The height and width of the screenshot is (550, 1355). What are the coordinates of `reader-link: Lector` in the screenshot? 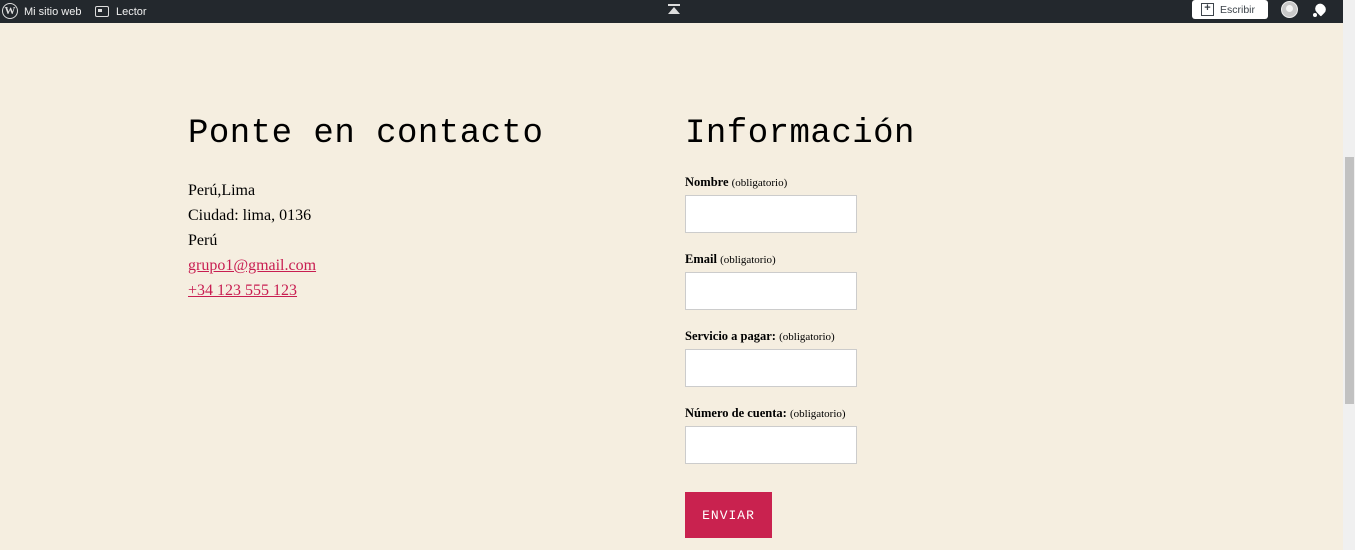 It's located at (121, 11).